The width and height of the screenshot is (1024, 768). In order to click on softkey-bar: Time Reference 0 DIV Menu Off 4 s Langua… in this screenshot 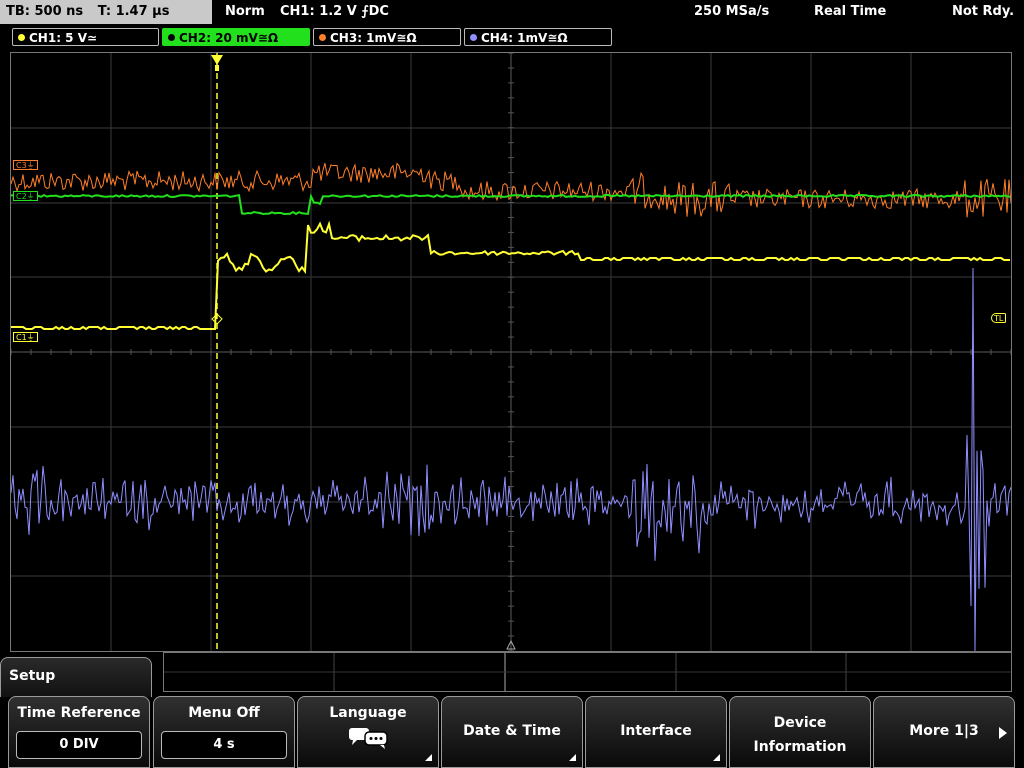, I will do `click(512, 732)`.